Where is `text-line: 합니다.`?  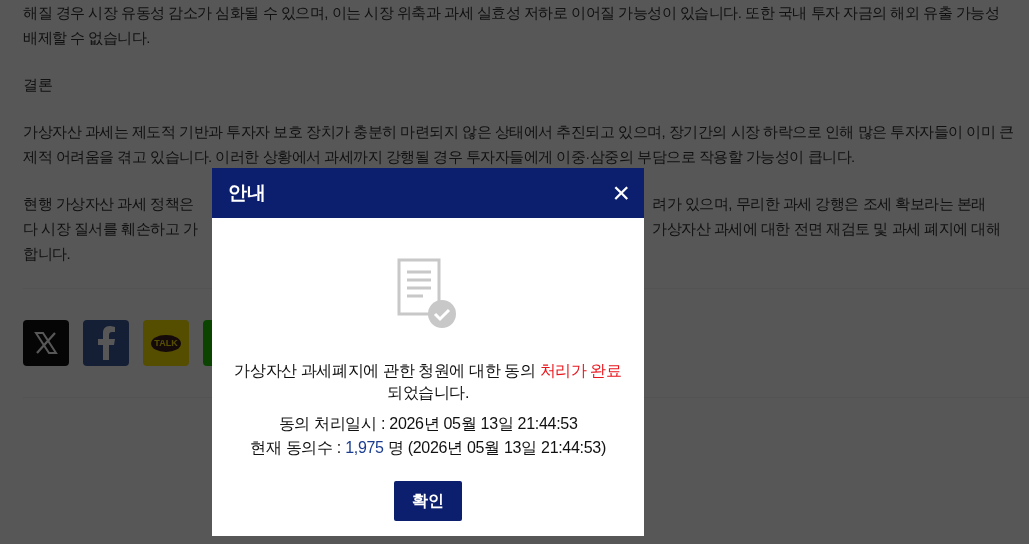
text-line: 합니다. is located at coordinates (47, 254).